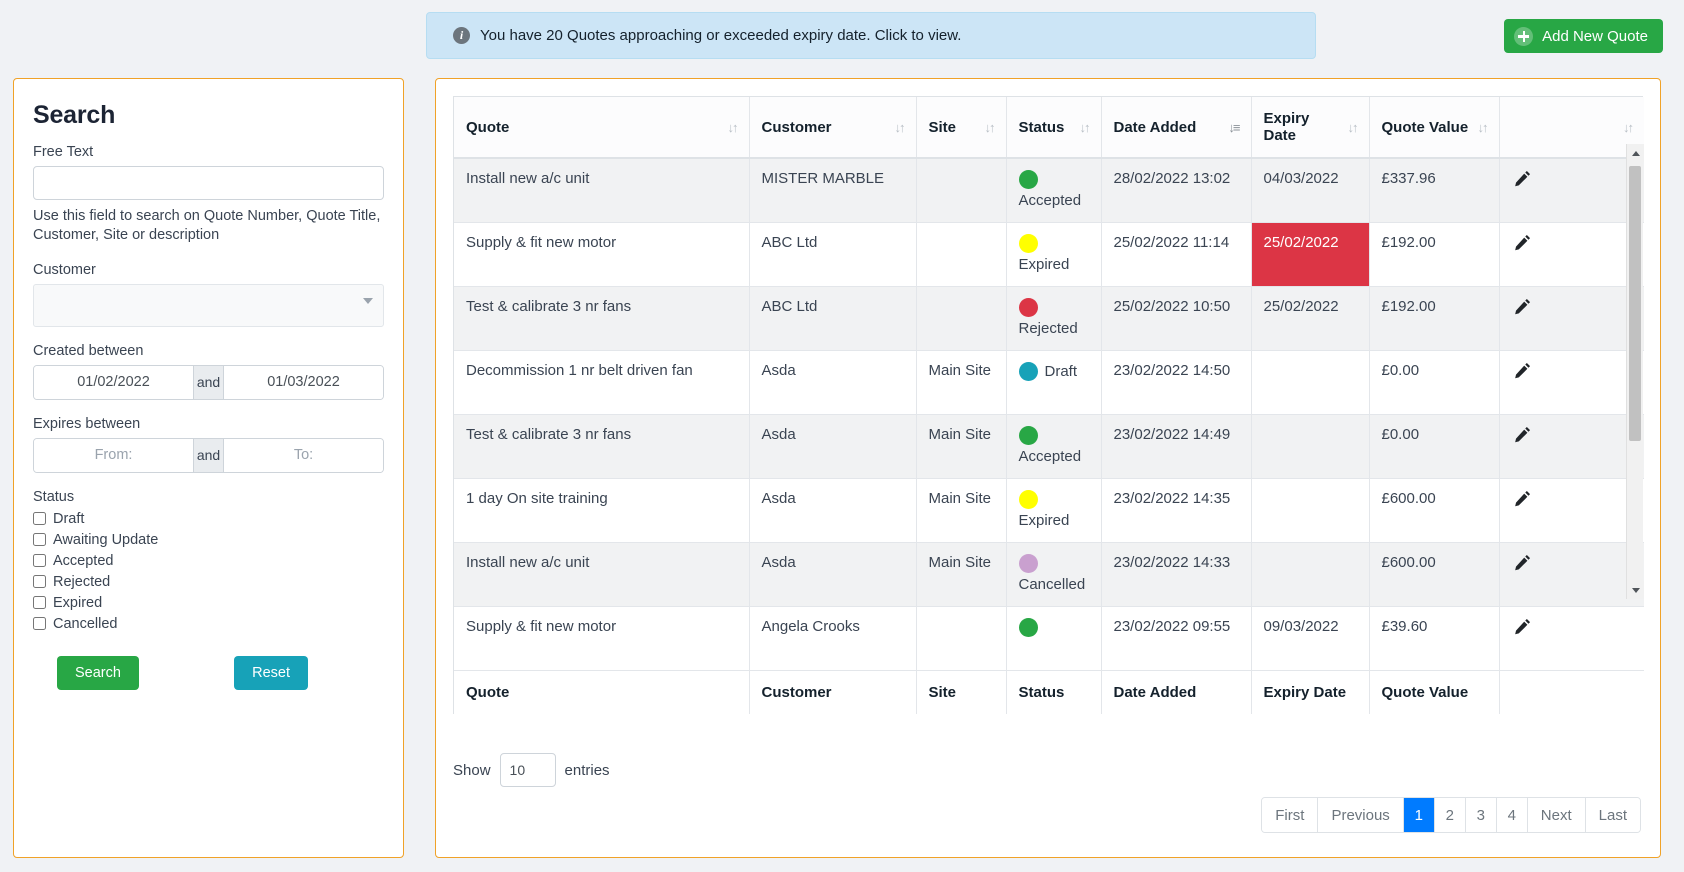  What do you see at coordinates (1054, 691) in the screenshot?
I see `footer-column-status: Status` at bounding box center [1054, 691].